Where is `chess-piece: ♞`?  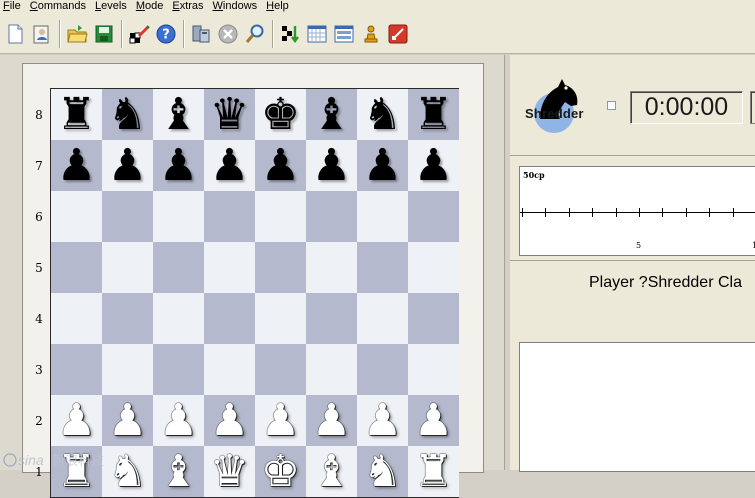 chess-piece: ♞ is located at coordinates (382, 114).